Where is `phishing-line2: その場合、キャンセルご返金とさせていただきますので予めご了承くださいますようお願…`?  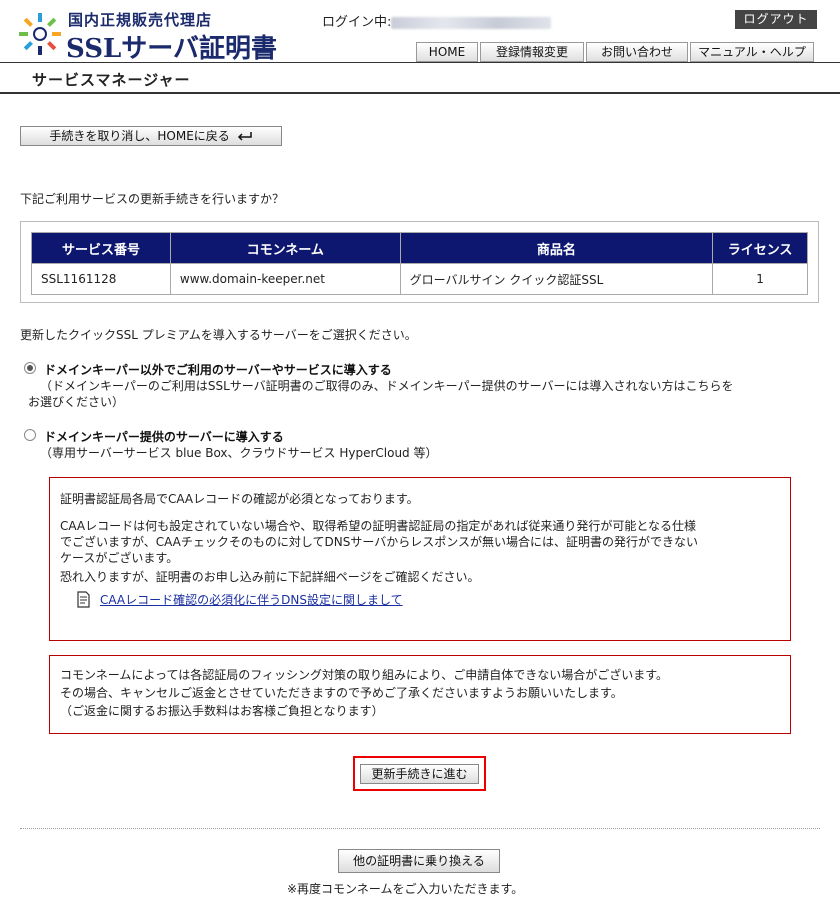 phishing-line2: その場合、キャンセルご返金とさせていただきますので予めご了承くださいますようお願… is located at coordinates (341, 693).